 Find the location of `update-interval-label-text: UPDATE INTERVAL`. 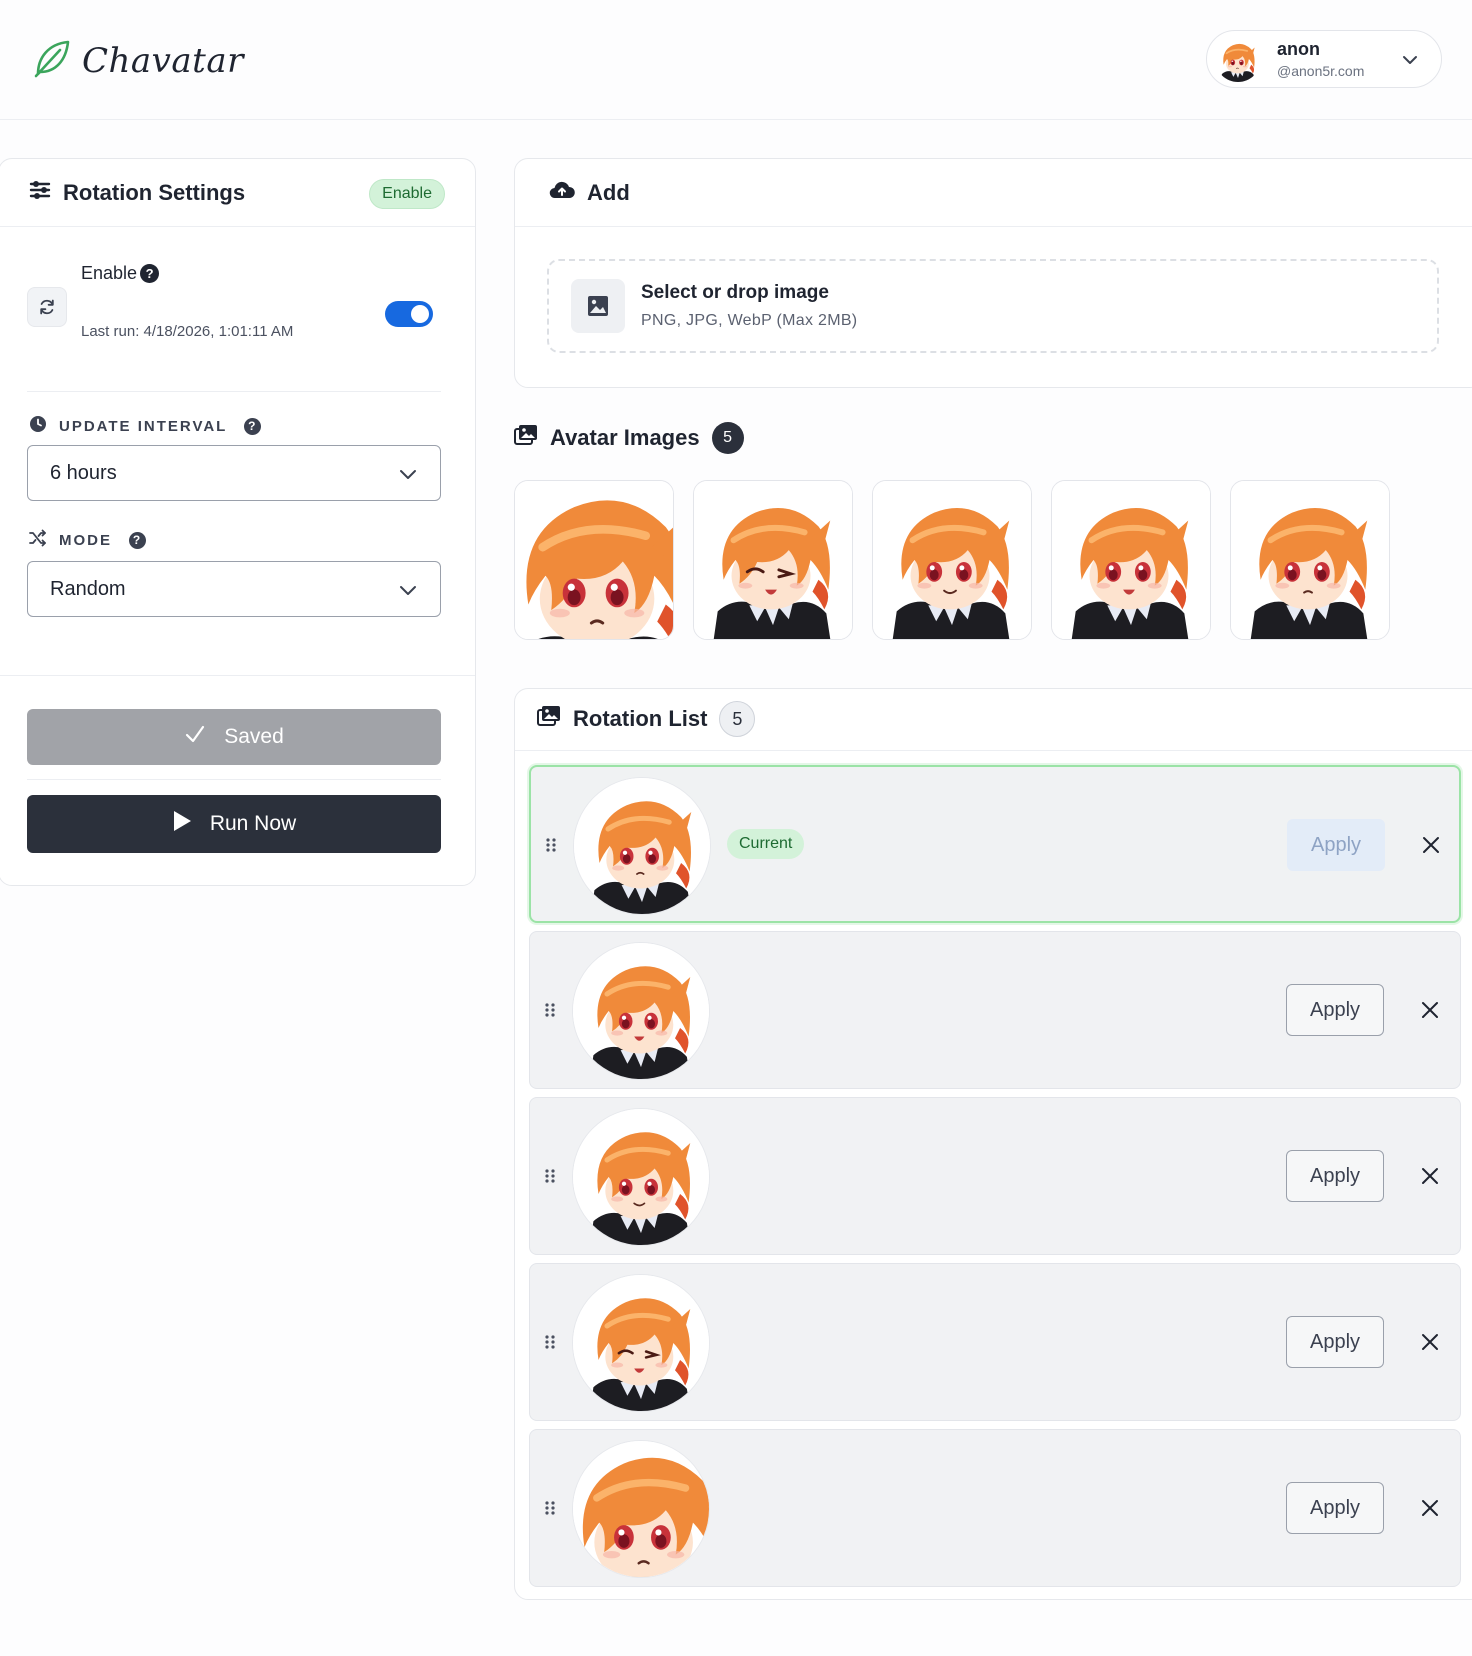

update-interval-label-text: UPDATE INTERVAL is located at coordinates (143, 426).